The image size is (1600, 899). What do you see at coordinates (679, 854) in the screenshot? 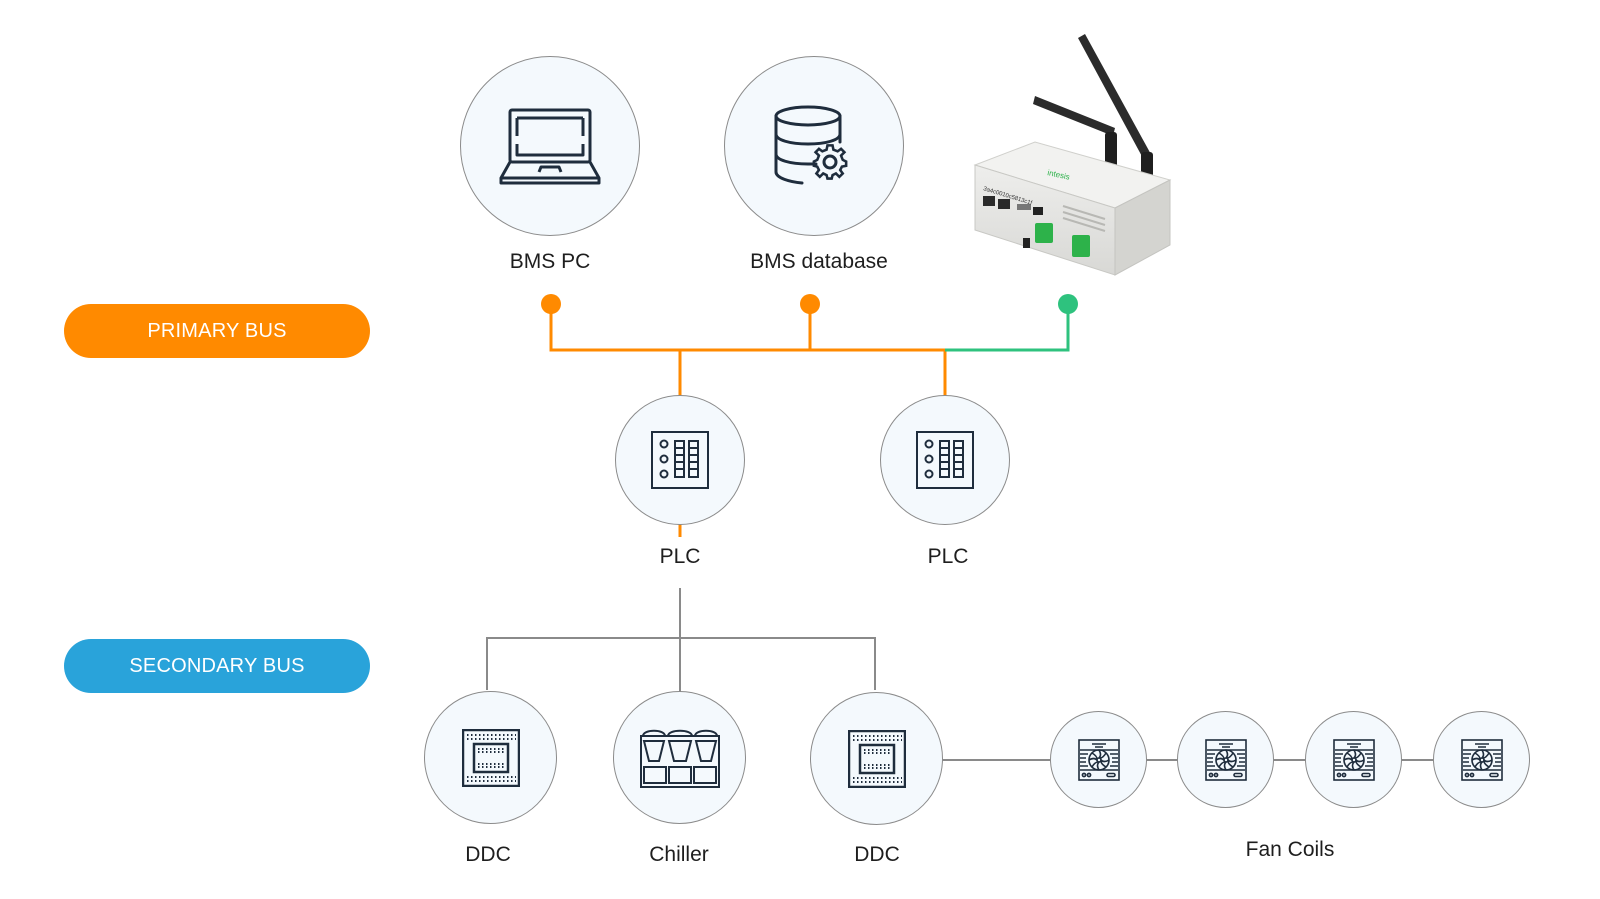
I see `chiller-label: Chiller` at bounding box center [679, 854].